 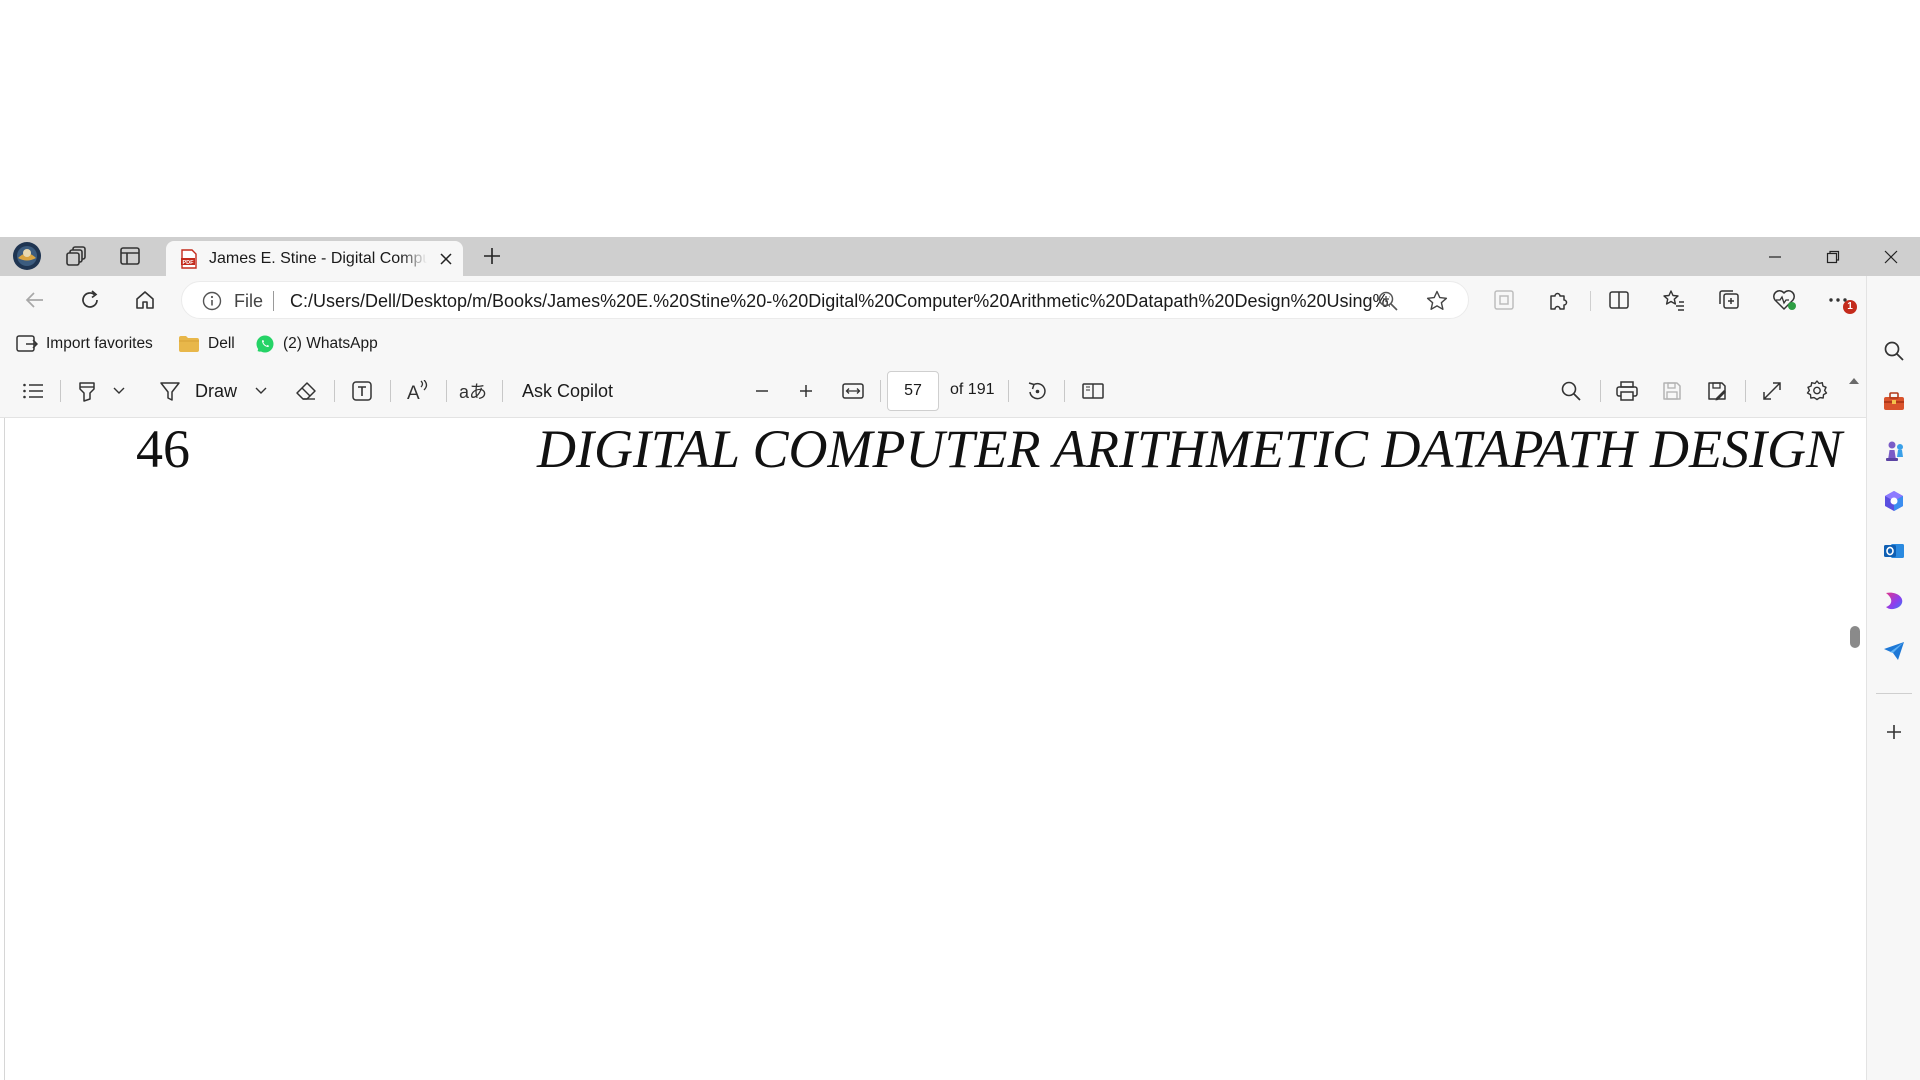 I want to click on favorite-star-icon, so click(x=1437, y=301).